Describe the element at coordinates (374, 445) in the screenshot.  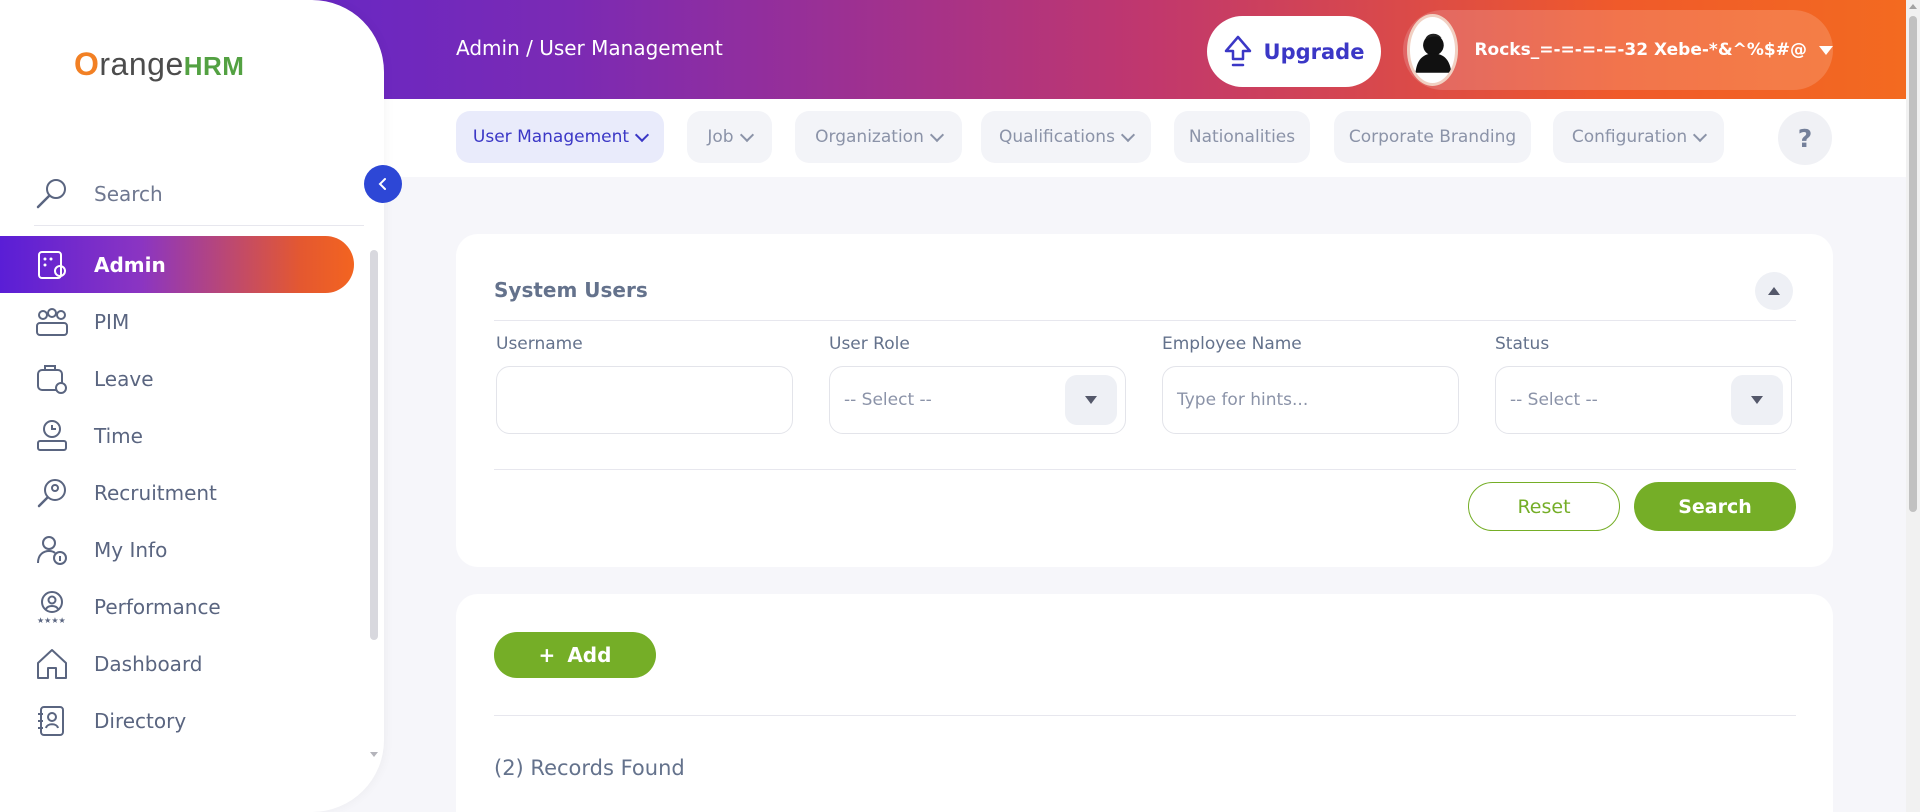
I see `sidebar-scrollbar` at that location.